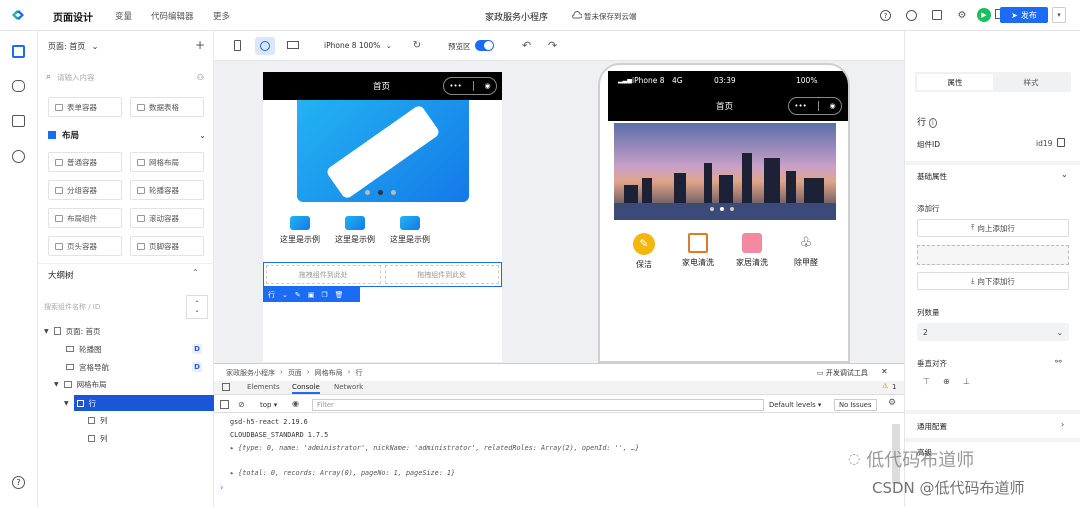 This screenshot has height=507, width=1080. I want to click on outline-collapse-icon: ⌃, so click(195, 272).